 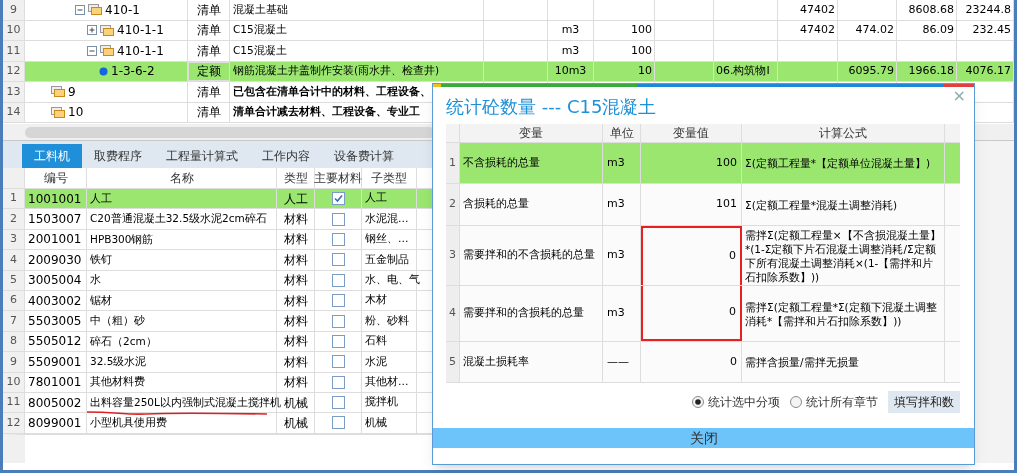 I want to click on option-label: 统计选中分项, so click(x=744, y=402).